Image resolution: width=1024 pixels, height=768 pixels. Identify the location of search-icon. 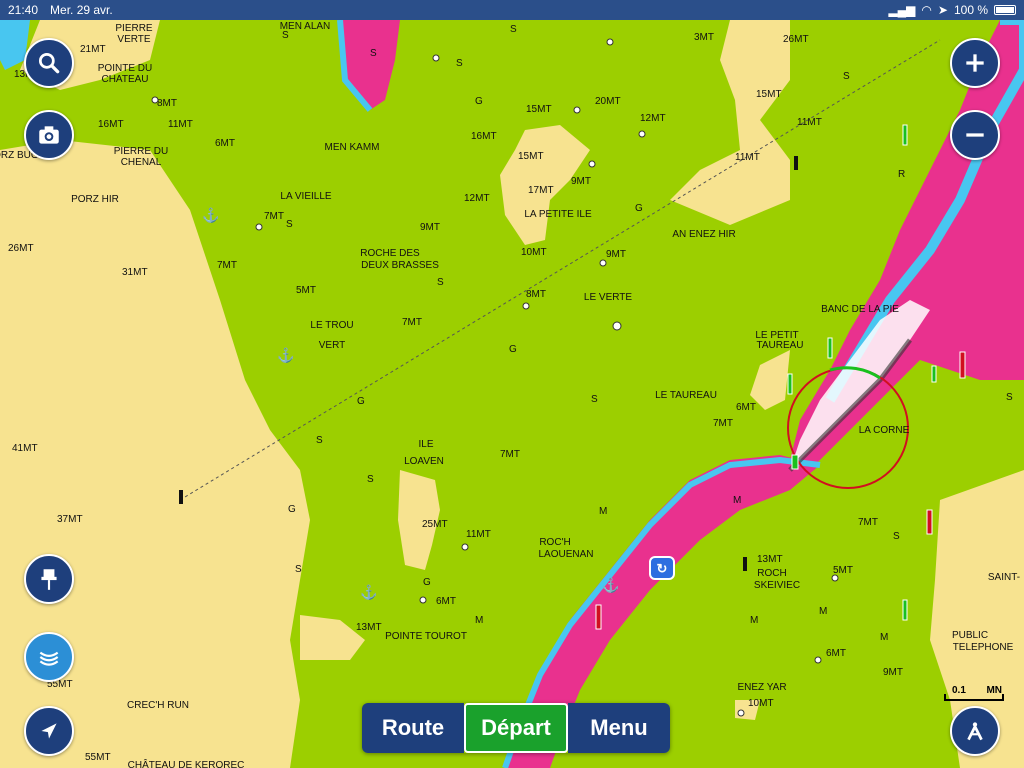
(49, 63).